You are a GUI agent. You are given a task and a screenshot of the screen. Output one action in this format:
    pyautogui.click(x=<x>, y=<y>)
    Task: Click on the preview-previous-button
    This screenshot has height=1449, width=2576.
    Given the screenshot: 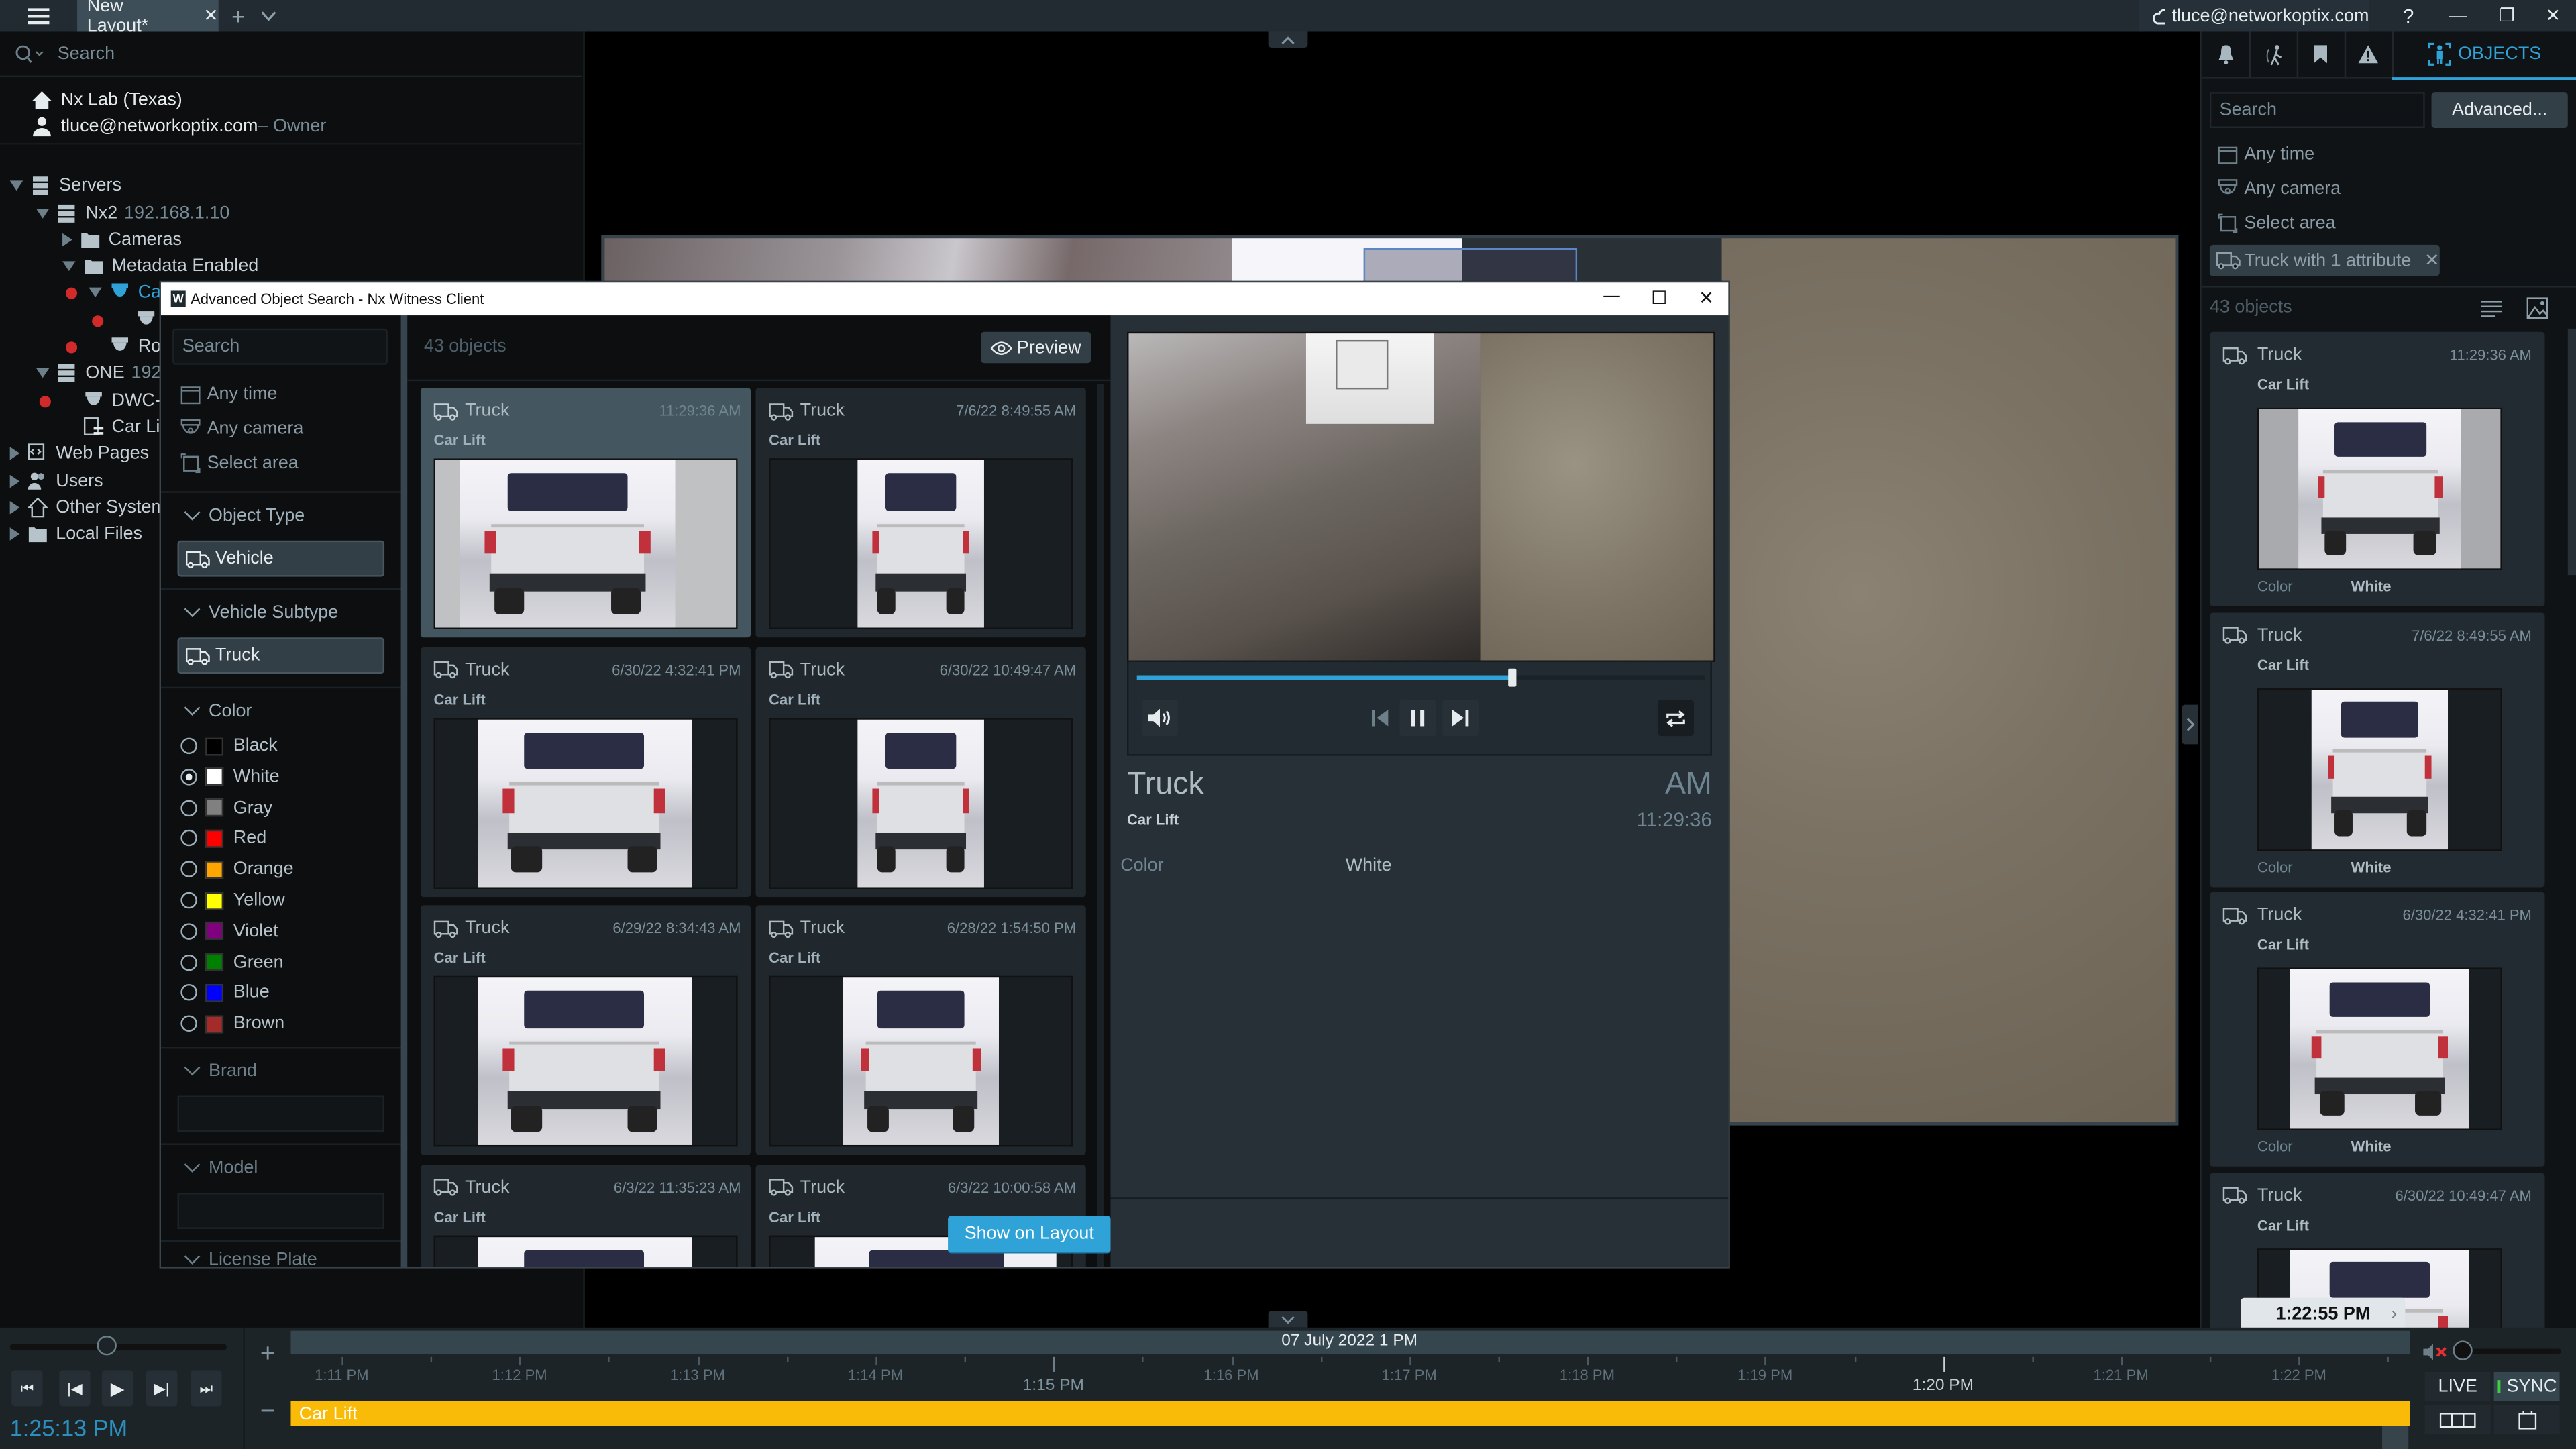 What is the action you would take?
    pyautogui.click(x=1380, y=718)
    